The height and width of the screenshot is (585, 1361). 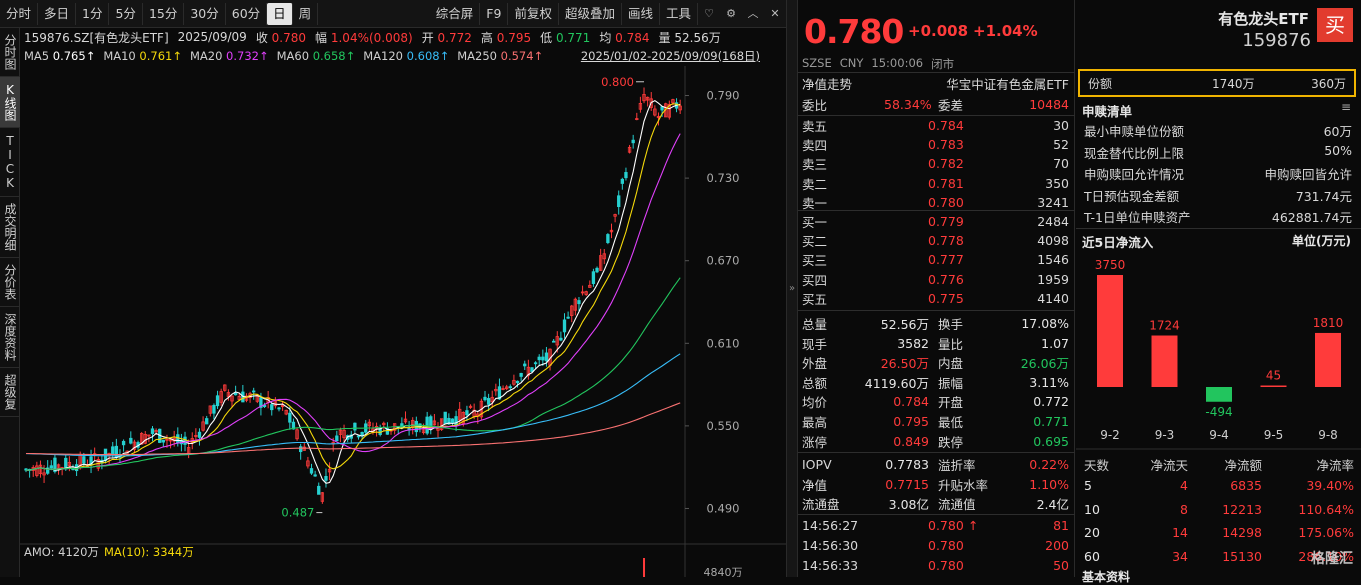 What do you see at coordinates (936, 83) in the screenshot?
I see `trend-row: 净值走势 华宝中证有色金属ETF` at bounding box center [936, 83].